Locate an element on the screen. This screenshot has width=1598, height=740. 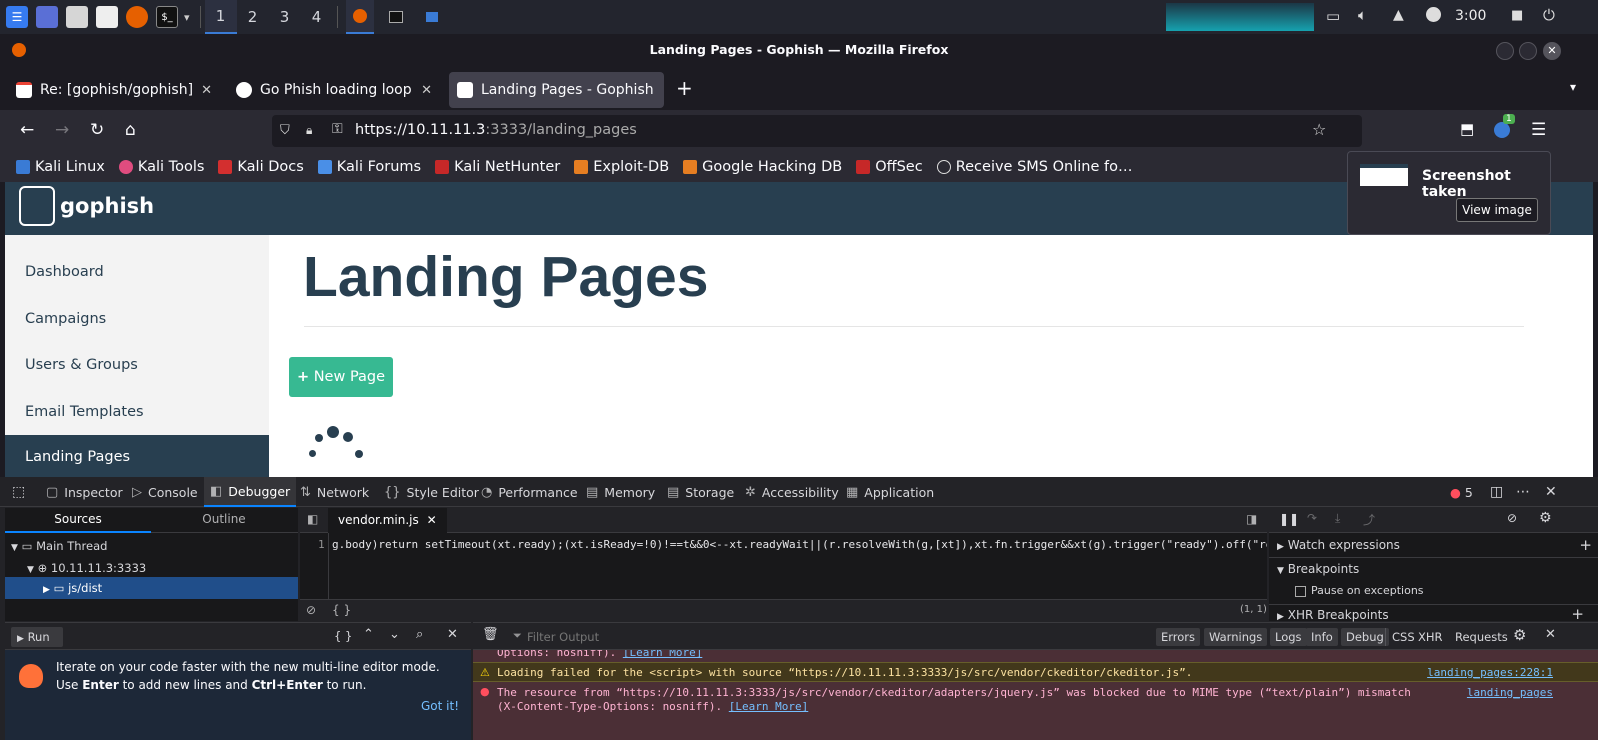
tracking-shield-icon: ⛉ is located at coordinates (285, 130).